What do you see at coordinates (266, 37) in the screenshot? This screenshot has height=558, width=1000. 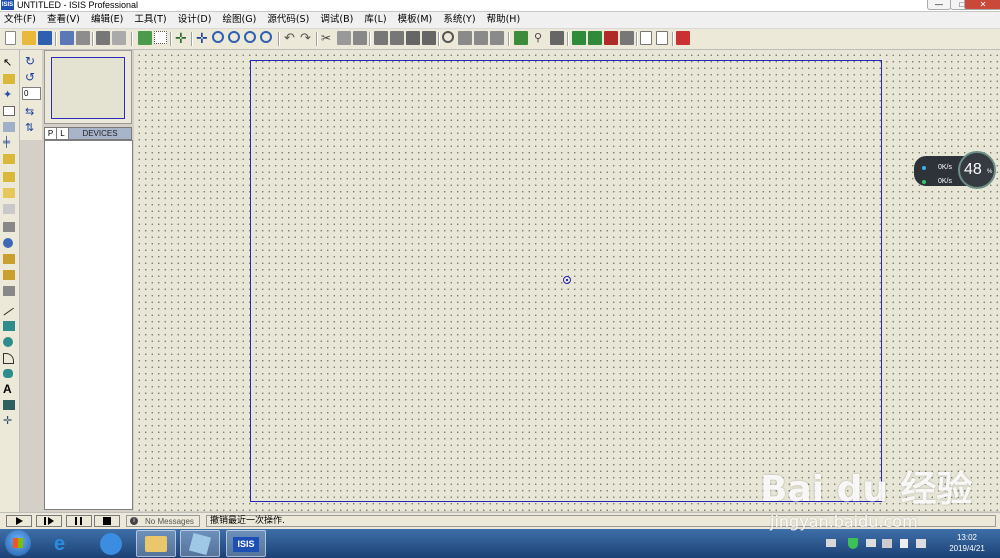 I see `zoom-area-icon` at bounding box center [266, 37].